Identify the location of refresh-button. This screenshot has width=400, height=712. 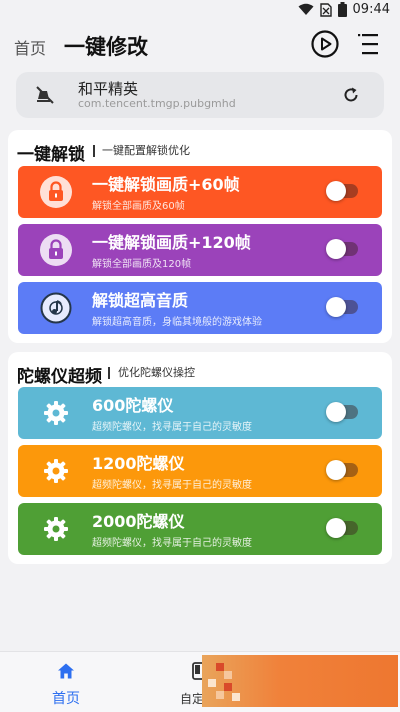
(351, 95).